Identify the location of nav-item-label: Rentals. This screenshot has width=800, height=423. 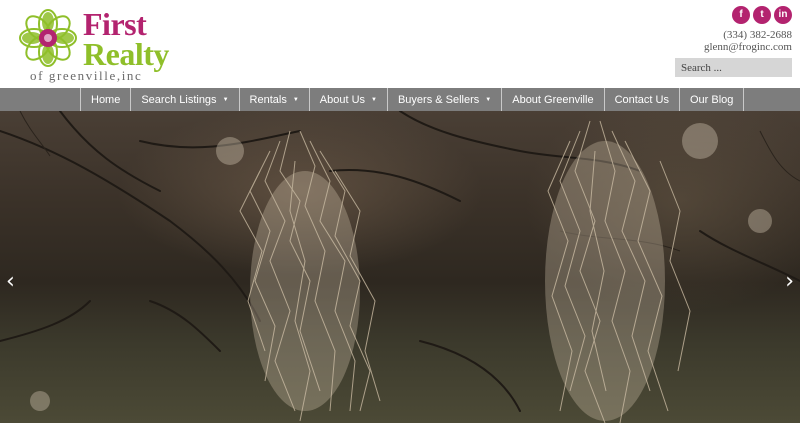
(268, 99).